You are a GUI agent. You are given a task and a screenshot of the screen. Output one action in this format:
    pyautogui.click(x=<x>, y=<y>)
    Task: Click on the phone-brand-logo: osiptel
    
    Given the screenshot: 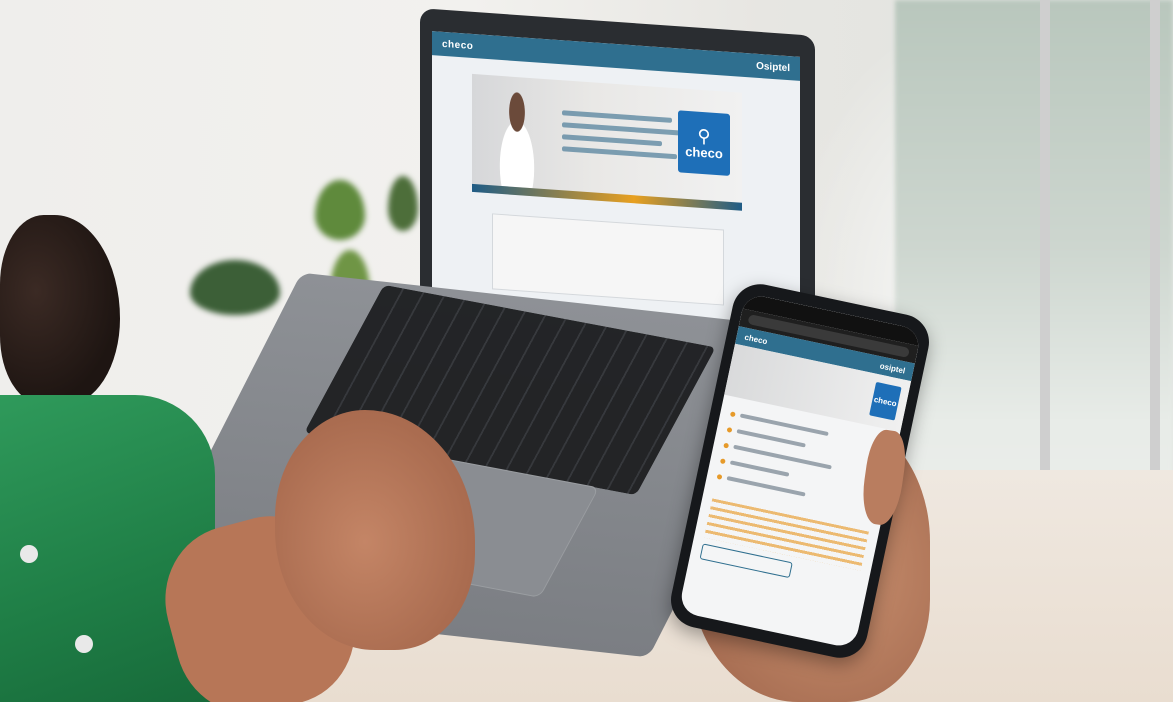 What is the action you would take?
    pyautogui.click(x=892, y=368)
    